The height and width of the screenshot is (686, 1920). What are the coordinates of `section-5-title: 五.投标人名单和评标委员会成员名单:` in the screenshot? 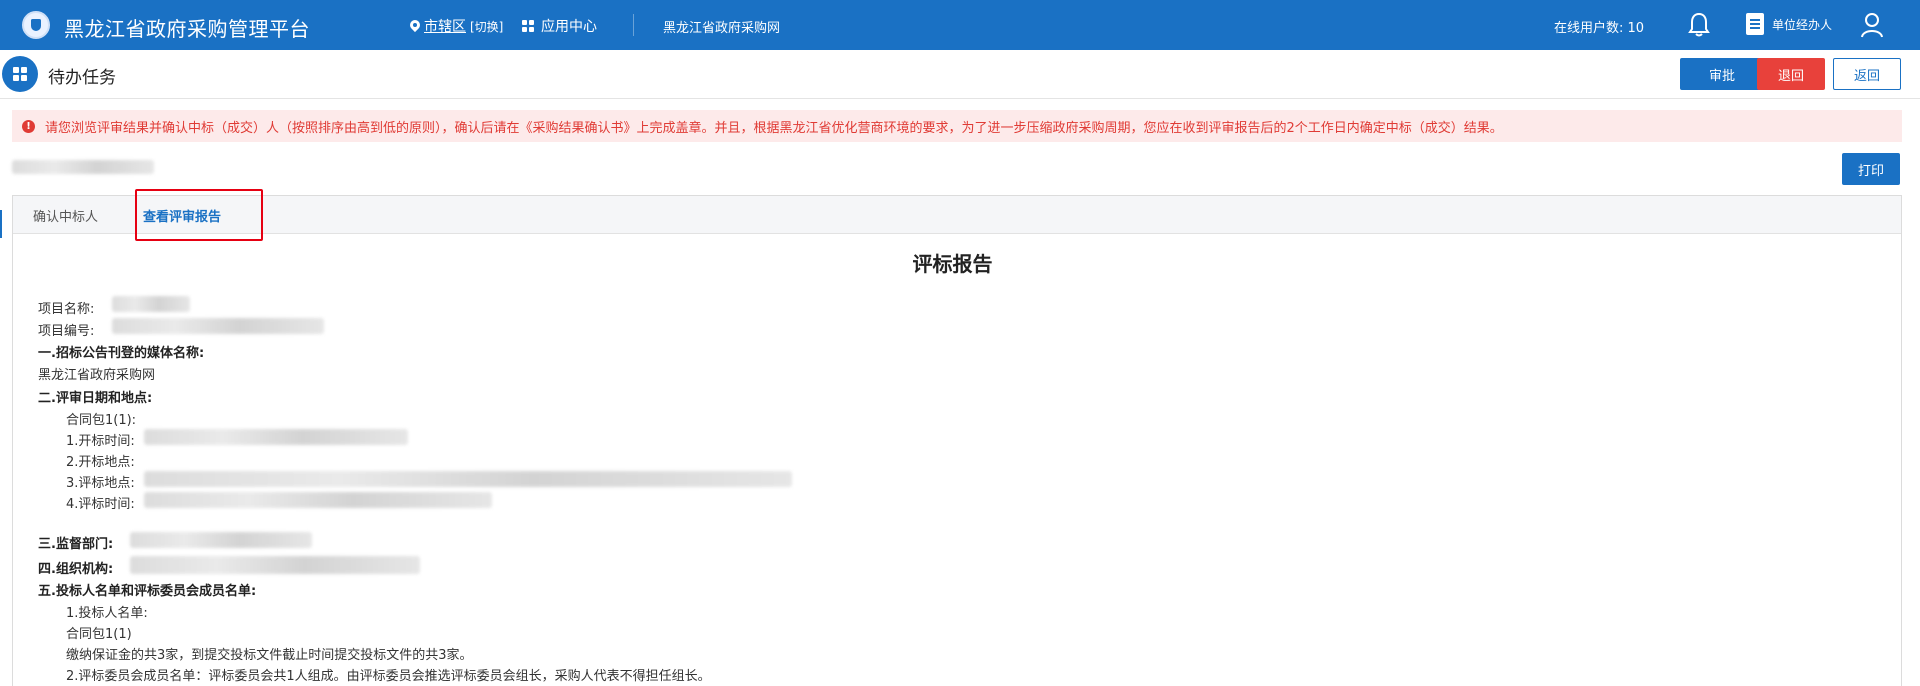 It's located at (147, 591).